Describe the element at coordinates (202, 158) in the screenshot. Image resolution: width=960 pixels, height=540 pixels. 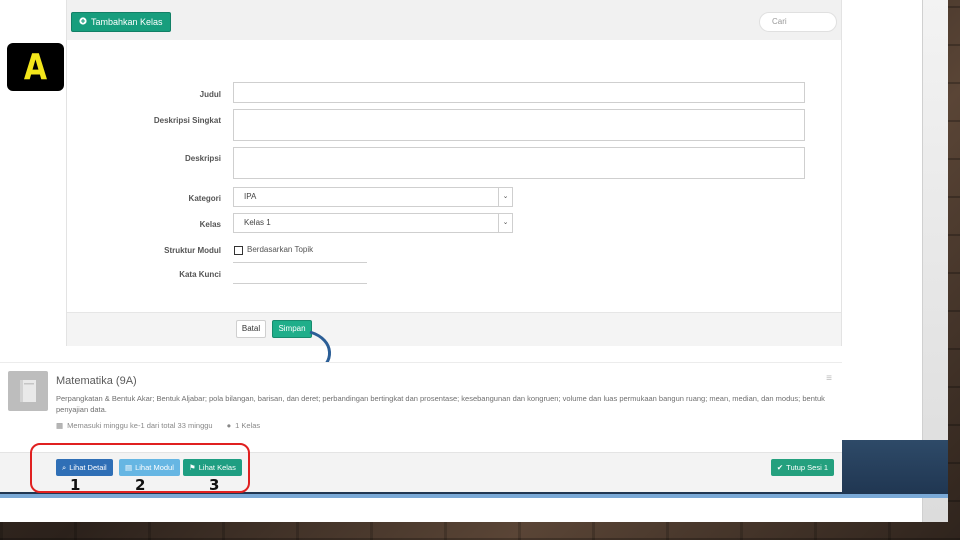
I see `description-label: Deskripsi` at that location.